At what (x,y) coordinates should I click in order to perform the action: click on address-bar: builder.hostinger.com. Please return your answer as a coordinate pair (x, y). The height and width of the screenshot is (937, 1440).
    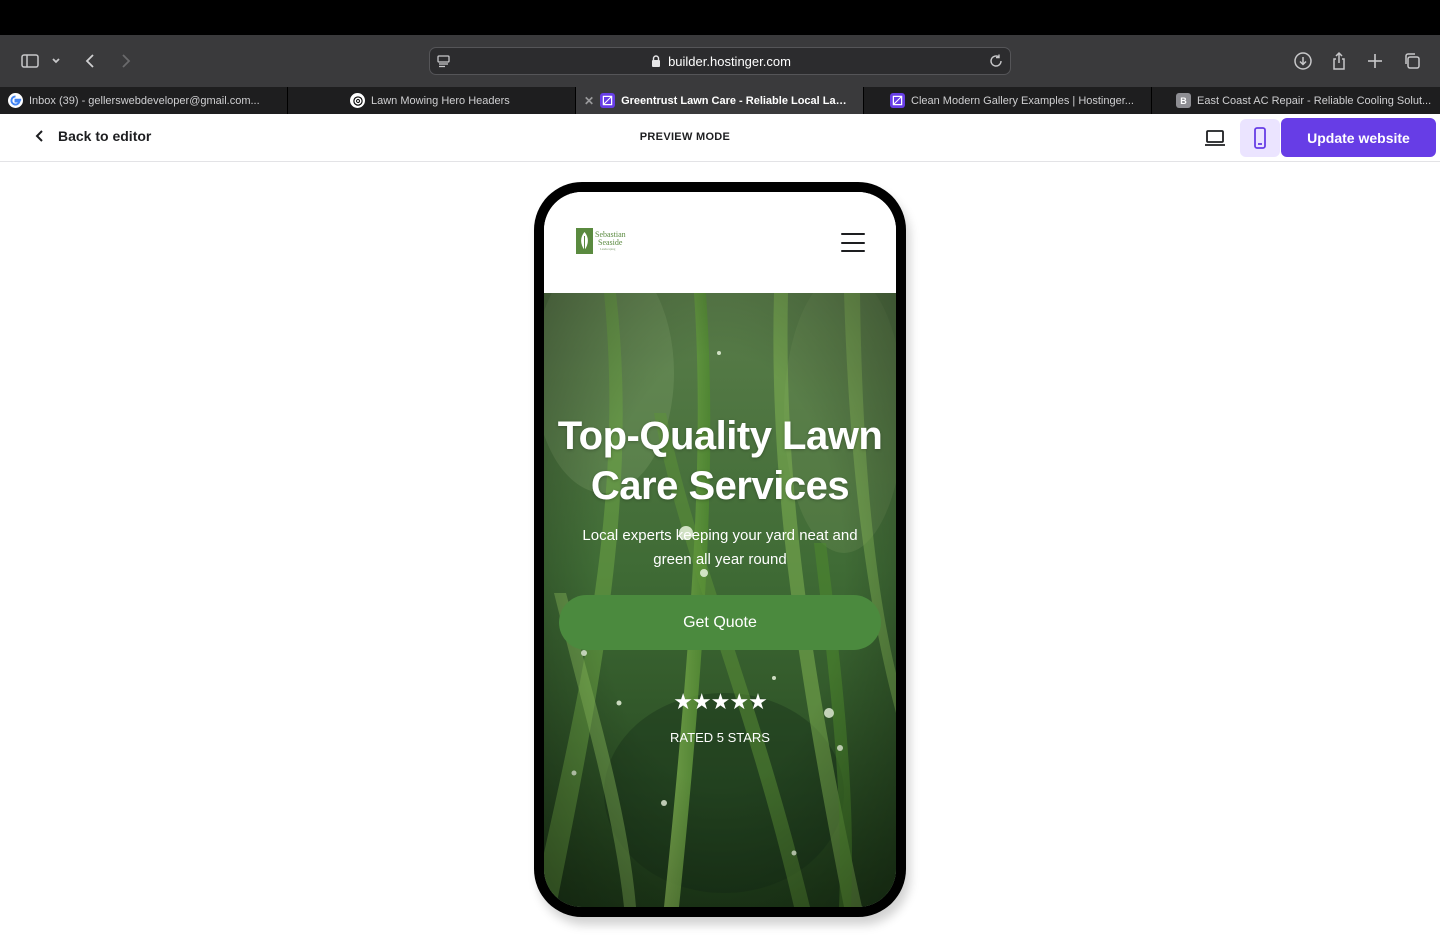
    Looking at the image, I should click on (720, 61).